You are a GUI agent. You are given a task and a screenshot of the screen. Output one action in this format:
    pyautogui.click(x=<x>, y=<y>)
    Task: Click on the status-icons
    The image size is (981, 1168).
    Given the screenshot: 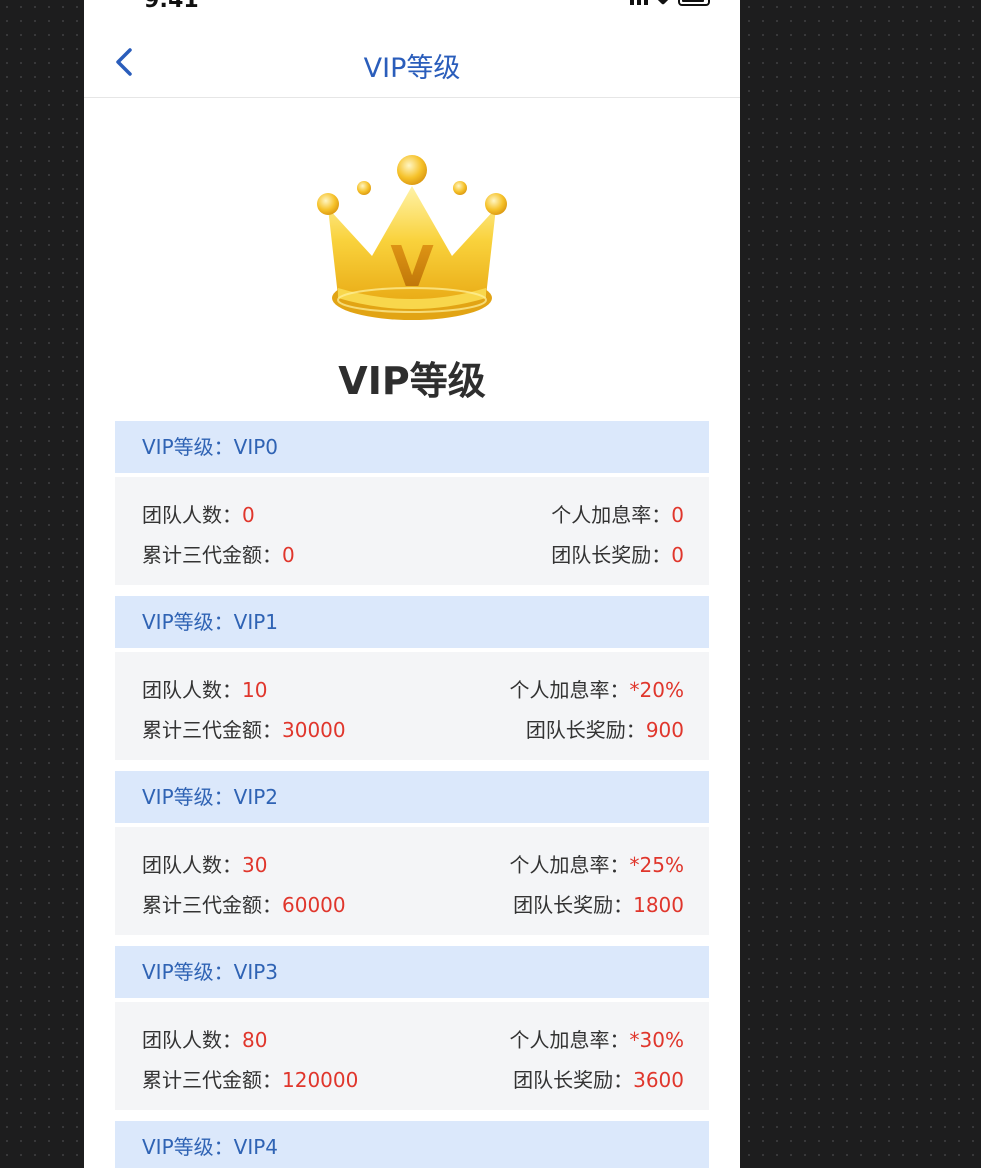 What is the action you would take?
    pyautogui.click(x=670, y=3)
    